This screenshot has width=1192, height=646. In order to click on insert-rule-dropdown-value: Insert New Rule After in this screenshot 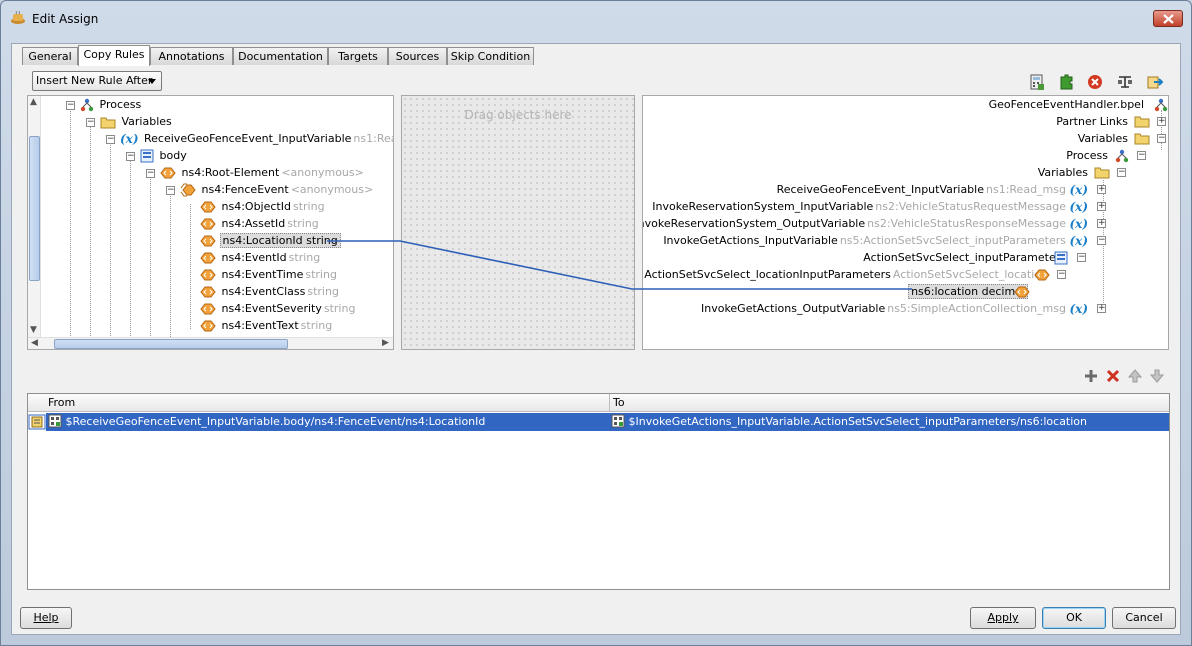, I will do `click(94, 80)`.